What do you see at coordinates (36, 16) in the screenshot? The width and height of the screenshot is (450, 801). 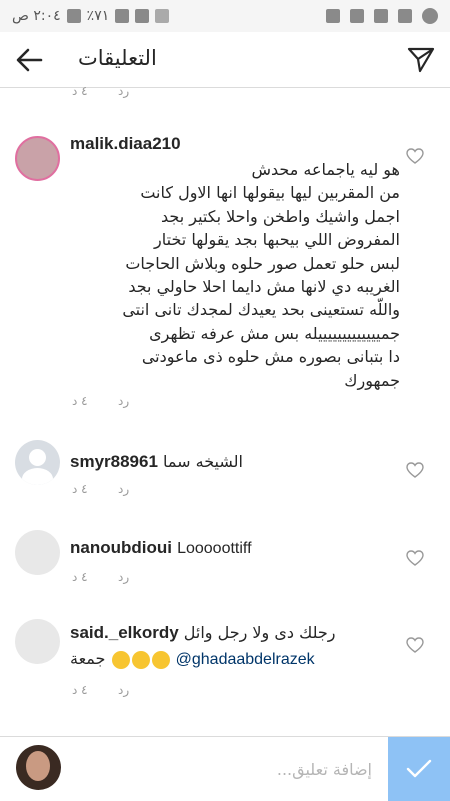 I see `status-time: ٢:٠٤ ص` at bounding box center [36, 16].